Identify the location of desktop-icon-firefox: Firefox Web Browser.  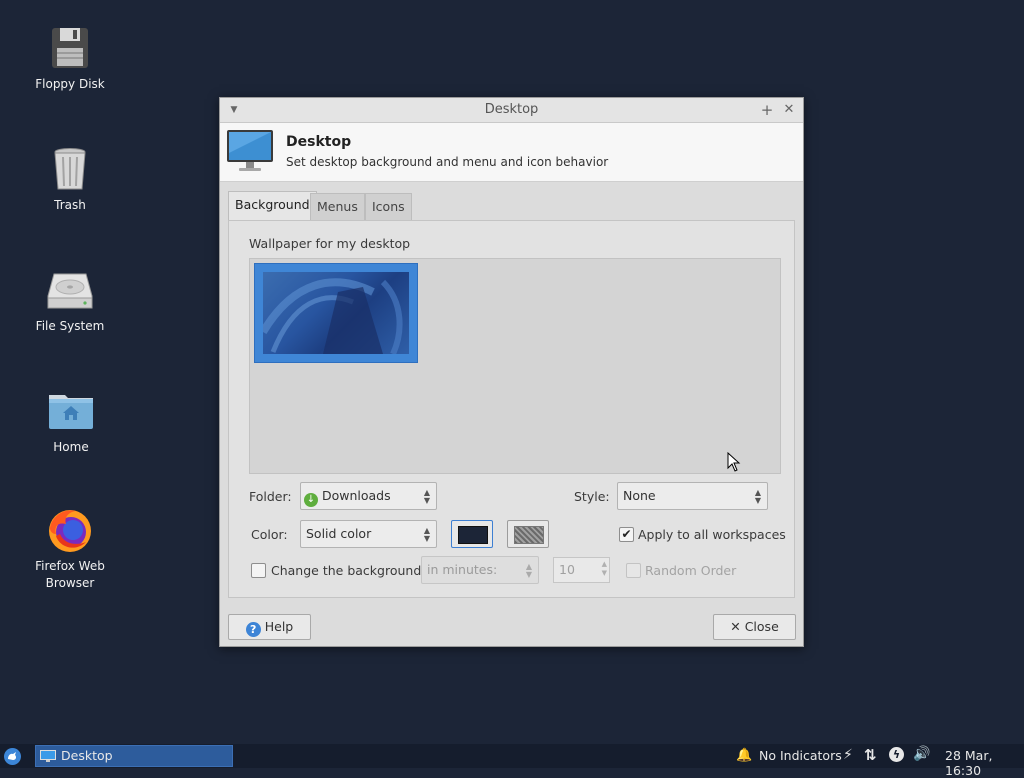
(70, 549).